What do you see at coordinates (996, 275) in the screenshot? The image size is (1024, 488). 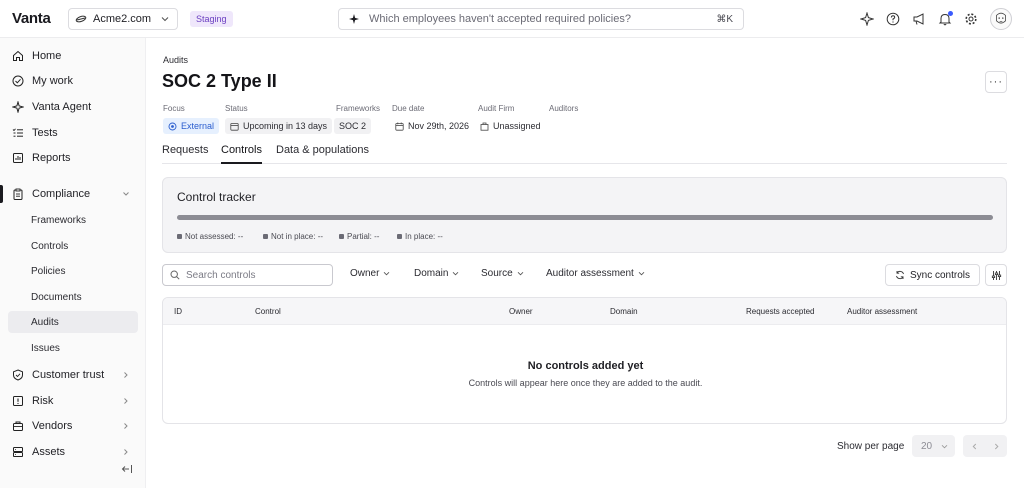 I see `table-settings-button` at bounding box center [996, 275].